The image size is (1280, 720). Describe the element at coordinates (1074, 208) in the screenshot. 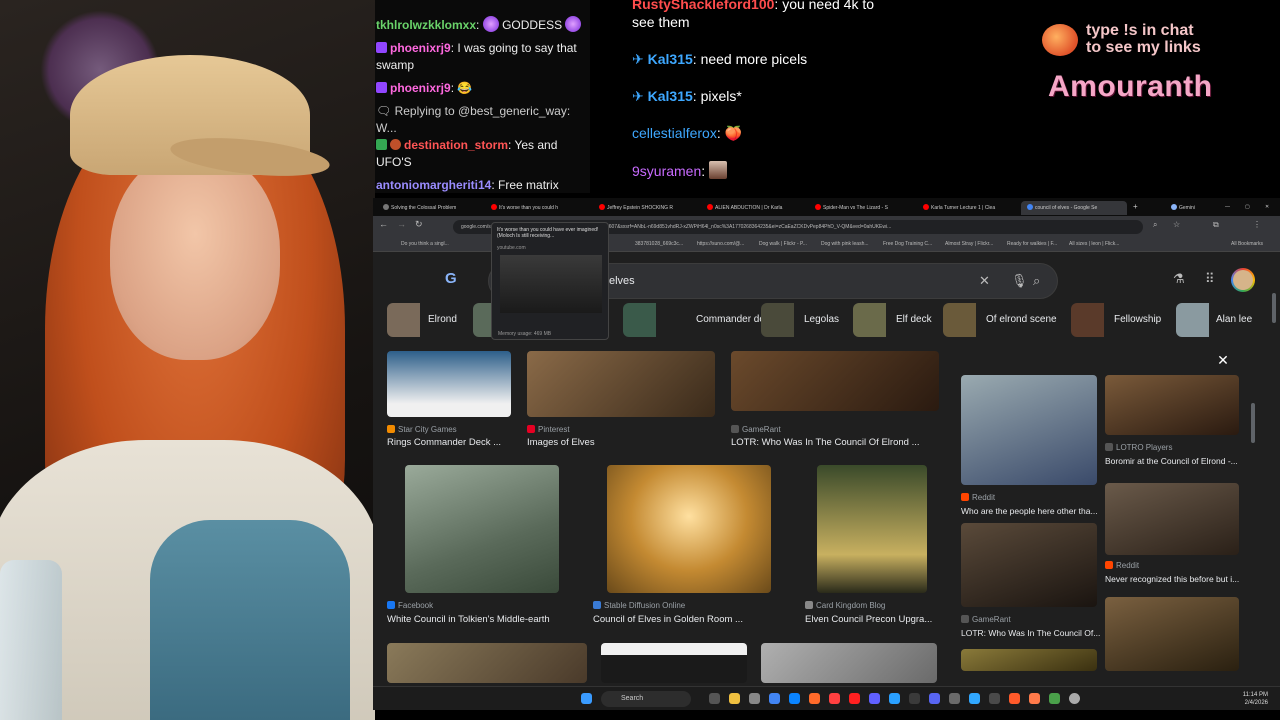

I see `browser-tab-active: council of elves - Google Se` at that location.